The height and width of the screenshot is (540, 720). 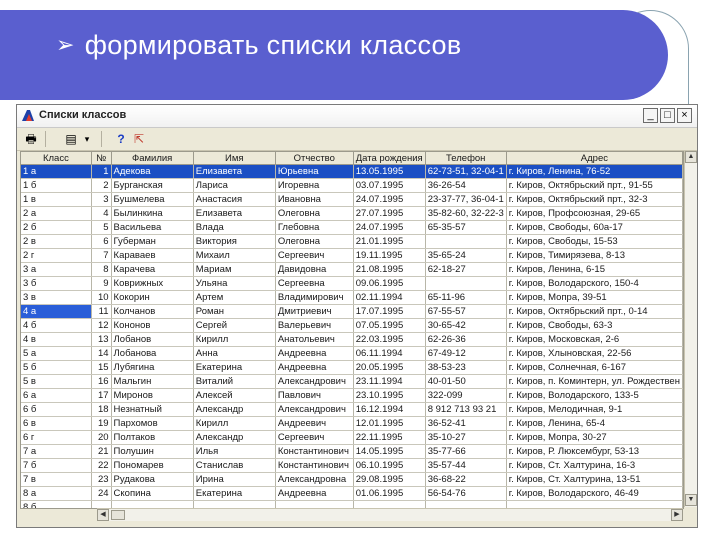 What do you see at coordinates (234, 227) in the screenshot?
I see `table-cell: Влада` at bounding box center [234, 227].